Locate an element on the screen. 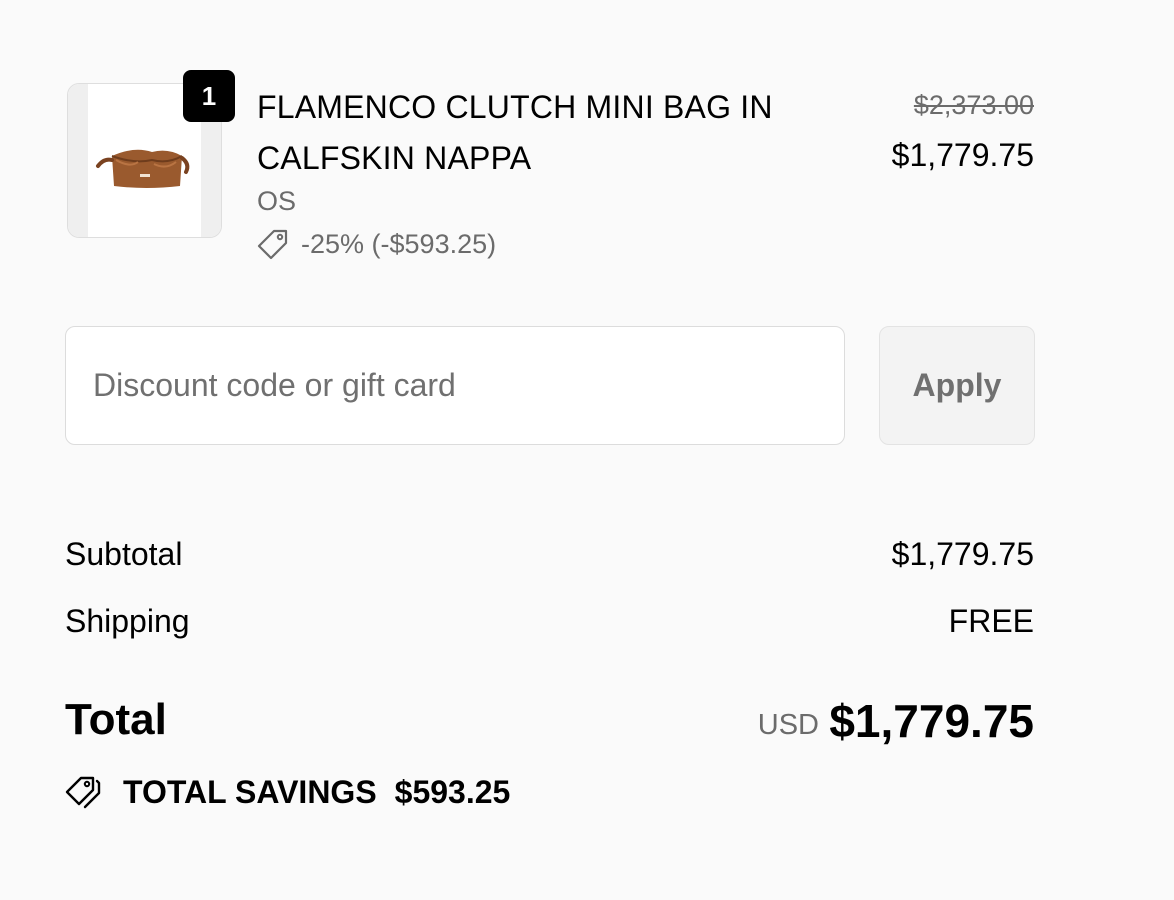 This screenshot has width=1174, height=900. price-current: $1,779.75 is located at coordinates (962, 155).